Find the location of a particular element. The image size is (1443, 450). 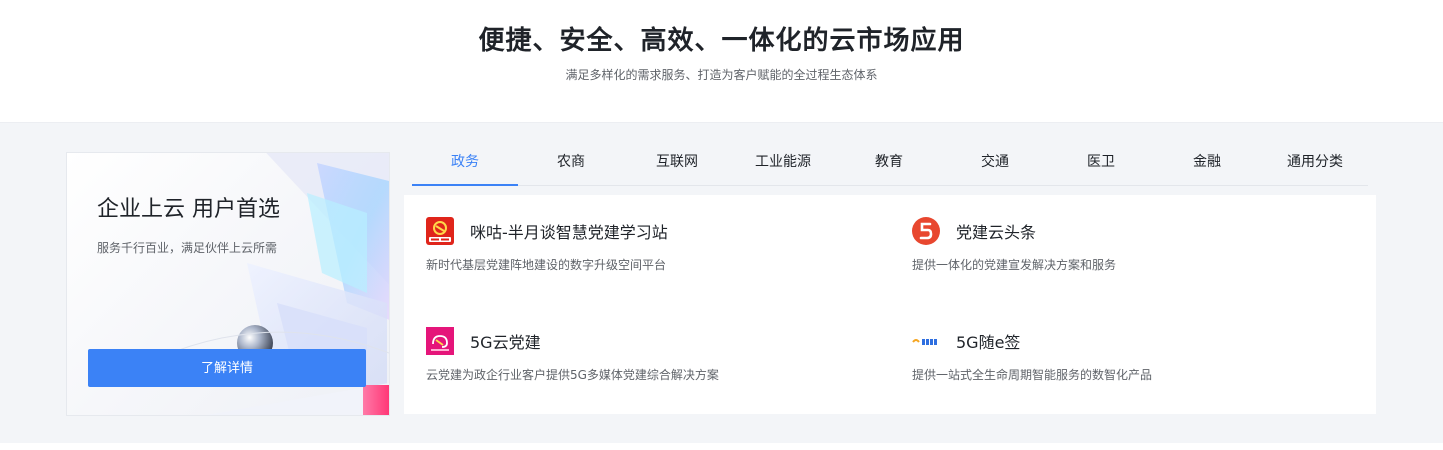

party-headline-logo-icon is located at coordinates (926, 231).